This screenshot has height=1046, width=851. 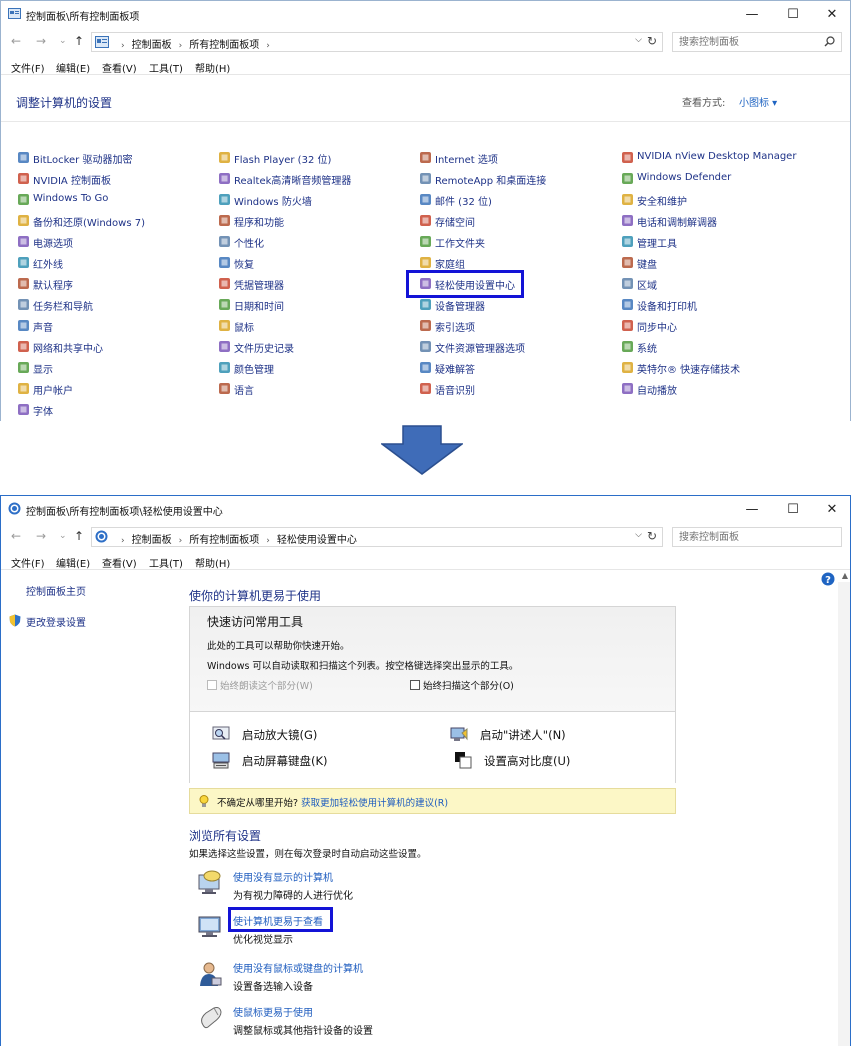 I want to click on control-panel-item-label: 管理工具, so click(x=657, y=244).